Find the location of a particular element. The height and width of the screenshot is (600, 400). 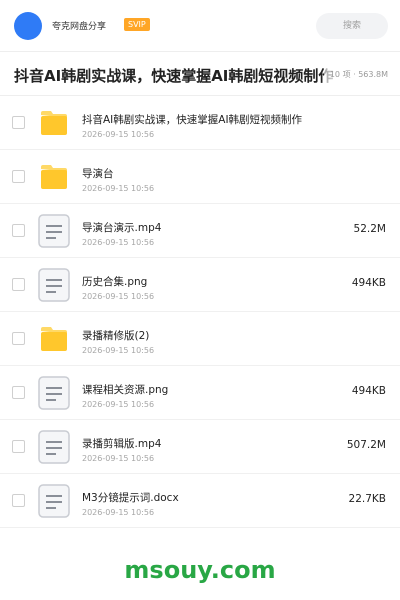

list-item: 抖音AI韩剧实战课，快速掌握AI韩剧短视频制作 2026-09-15 10:56 is located at coordinates (200, 123).